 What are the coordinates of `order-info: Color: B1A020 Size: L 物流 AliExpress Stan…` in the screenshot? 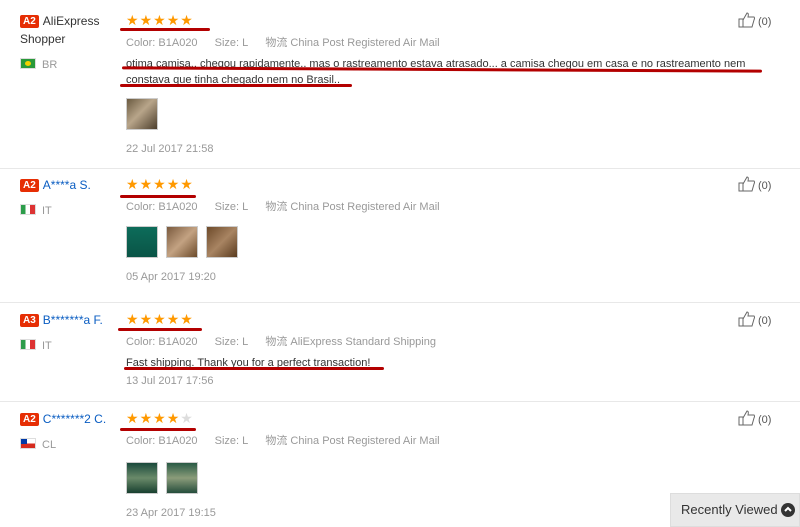 It's located at (281, 342).